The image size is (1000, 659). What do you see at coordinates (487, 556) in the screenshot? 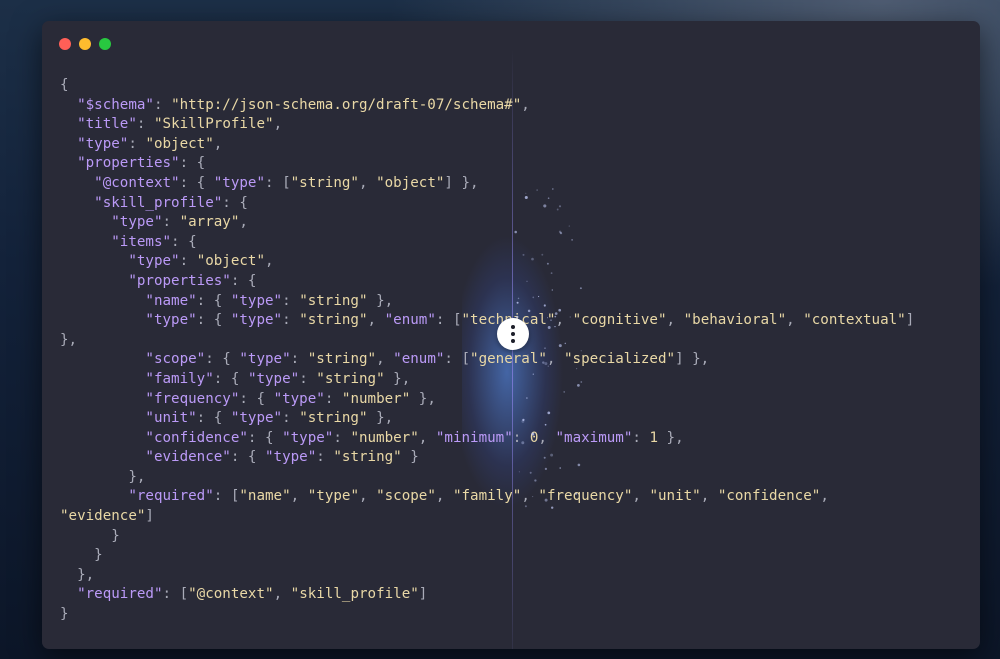
I see `code-line: }` at bounding box center [487, 556].